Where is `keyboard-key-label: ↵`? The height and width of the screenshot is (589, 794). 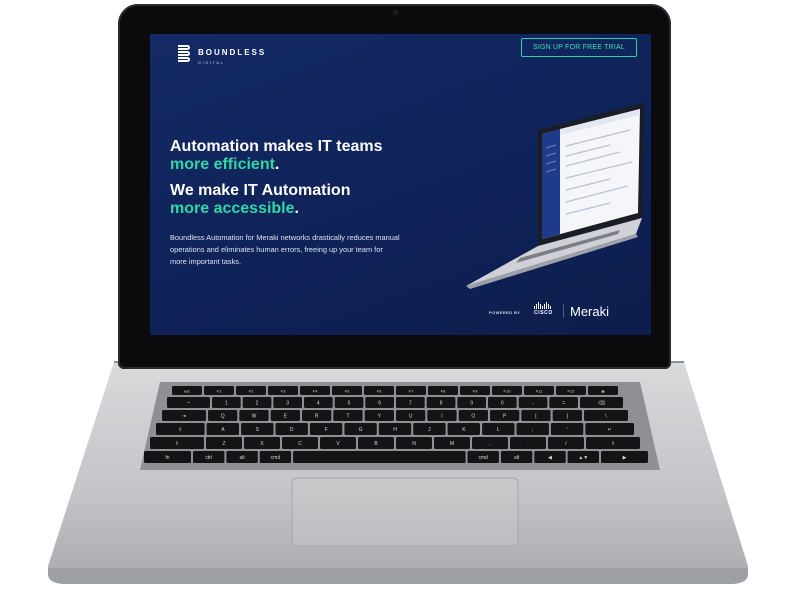
keyboard-key-label: ↵ is located at coordinates (610, 430).